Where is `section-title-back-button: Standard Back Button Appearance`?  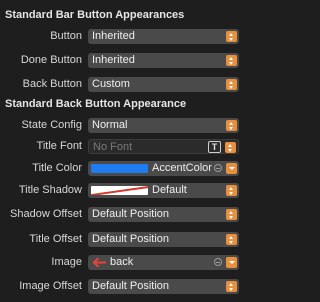
section-title-back-button: Standard Back Button Appearance is located at coordinates (96, 104).